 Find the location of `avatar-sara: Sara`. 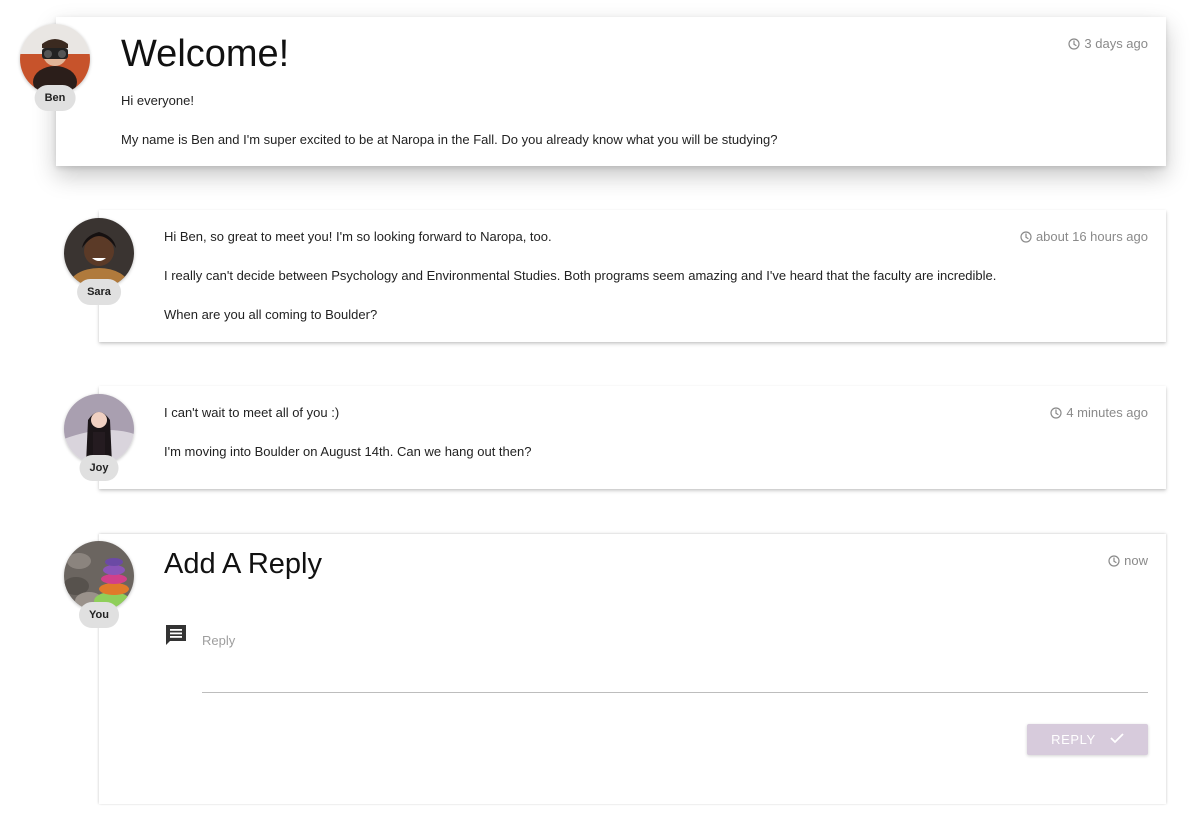

avatar-sara: Sara is located at coordinates (99, 268).